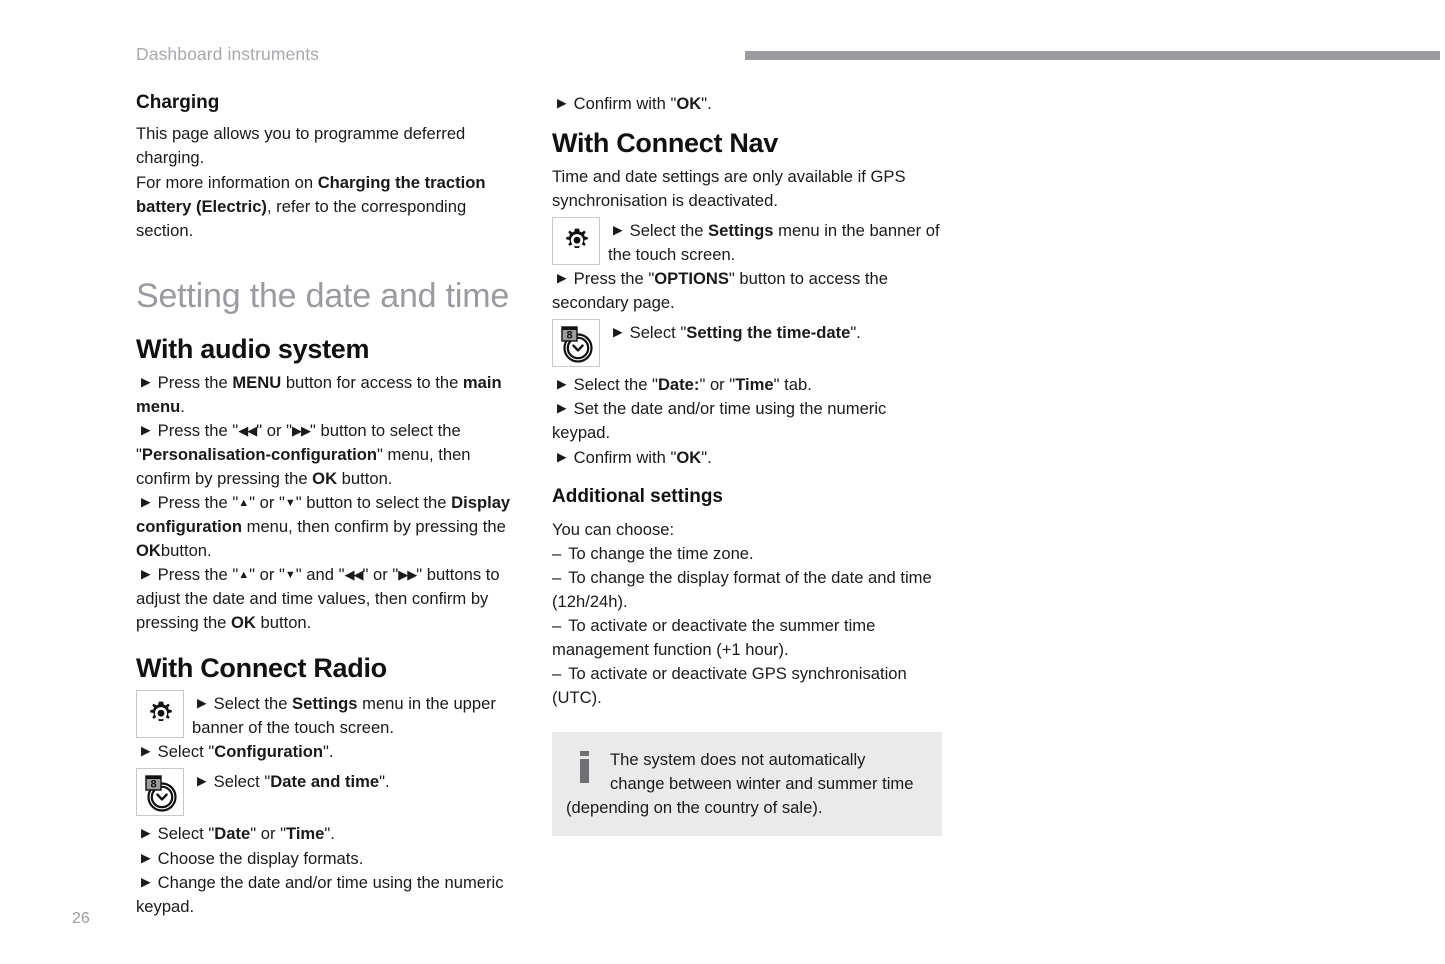 The height and width of the screenshot is (964, 1445). I want to click on svg-text: 8, so click(153, 785).